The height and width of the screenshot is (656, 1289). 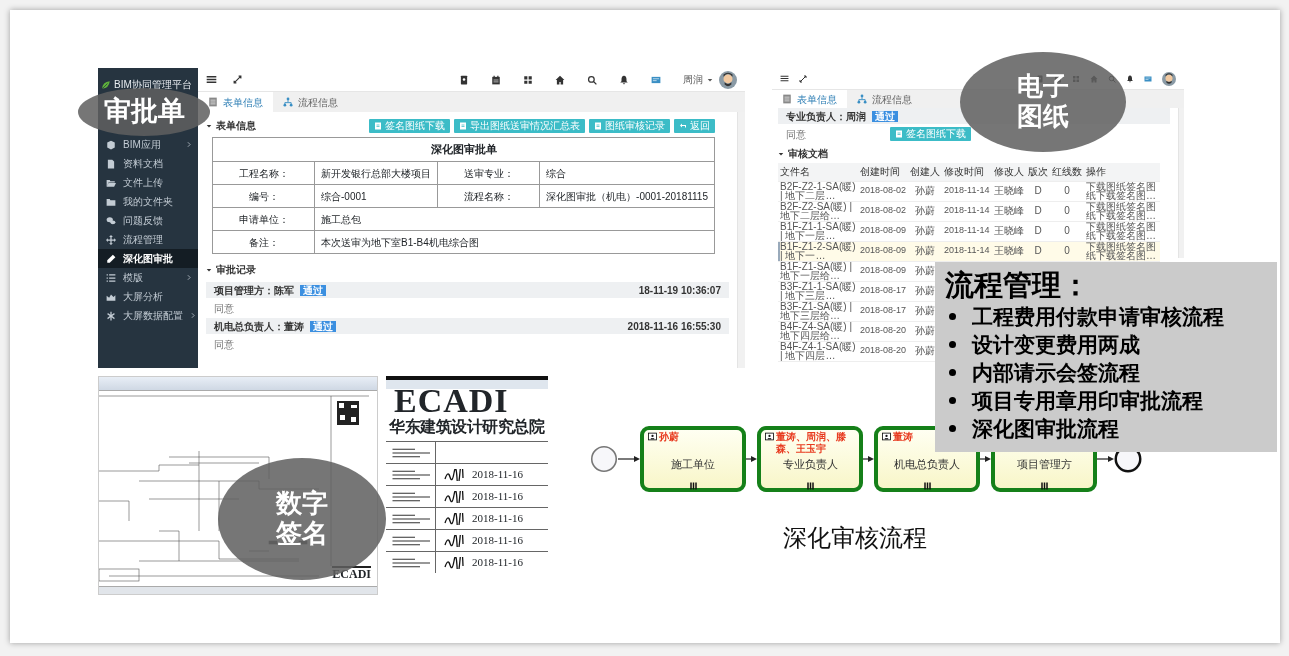 I want to click on diagram-caption: 深化审核流程, so click(x=855, y=538).